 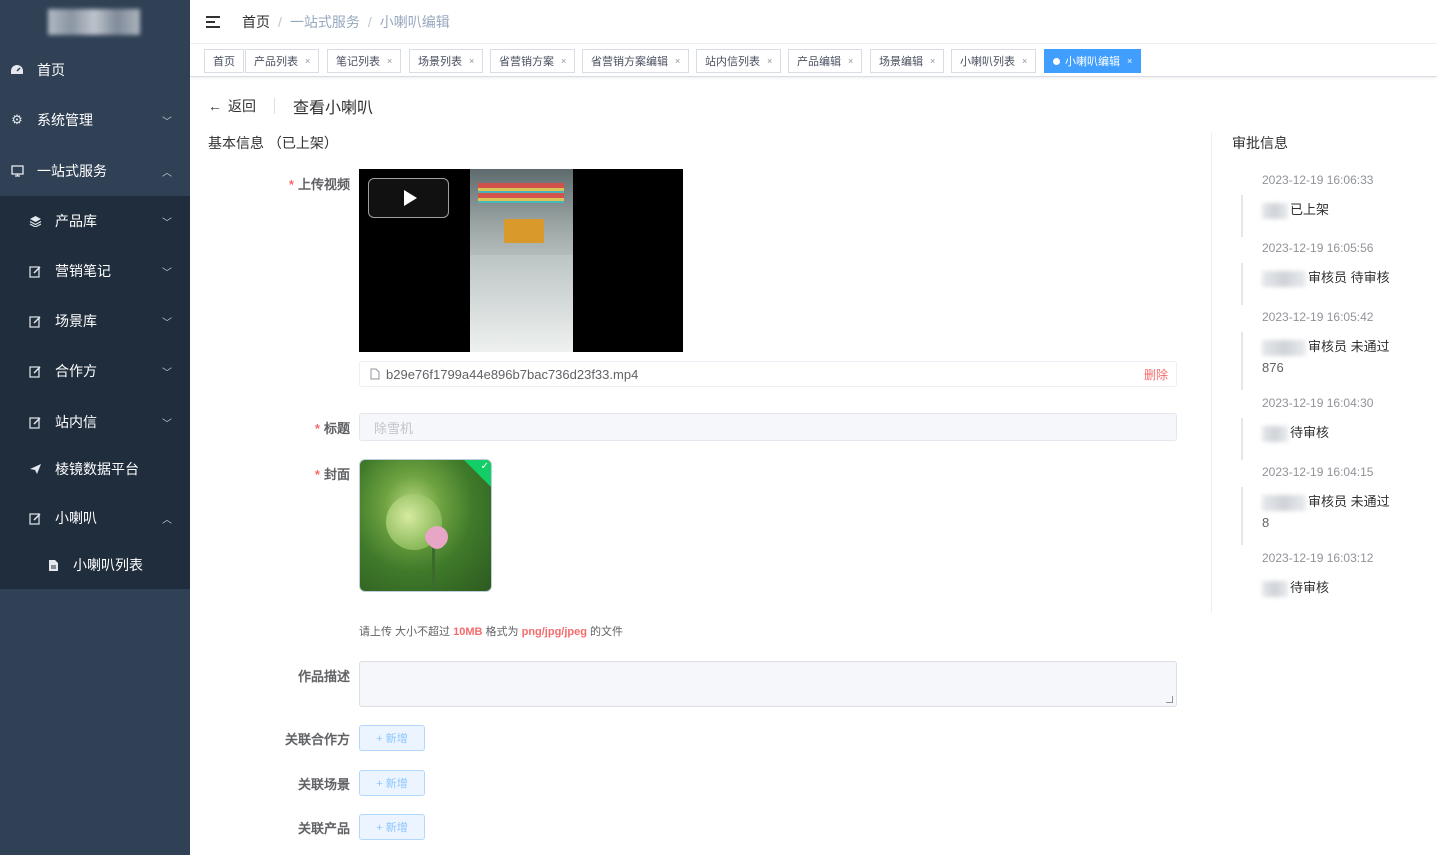 What do you see at coordinates (901, 62) in the screenshot?
I see `tag-label: 场景编辑` at bounding box center [901, 62].